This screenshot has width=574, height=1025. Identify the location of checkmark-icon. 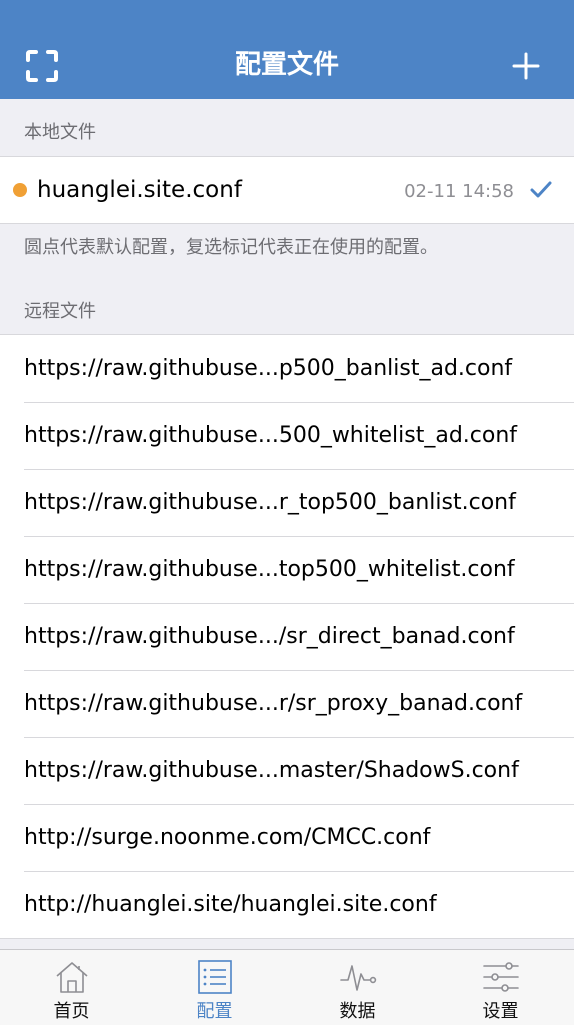
(541, 189).